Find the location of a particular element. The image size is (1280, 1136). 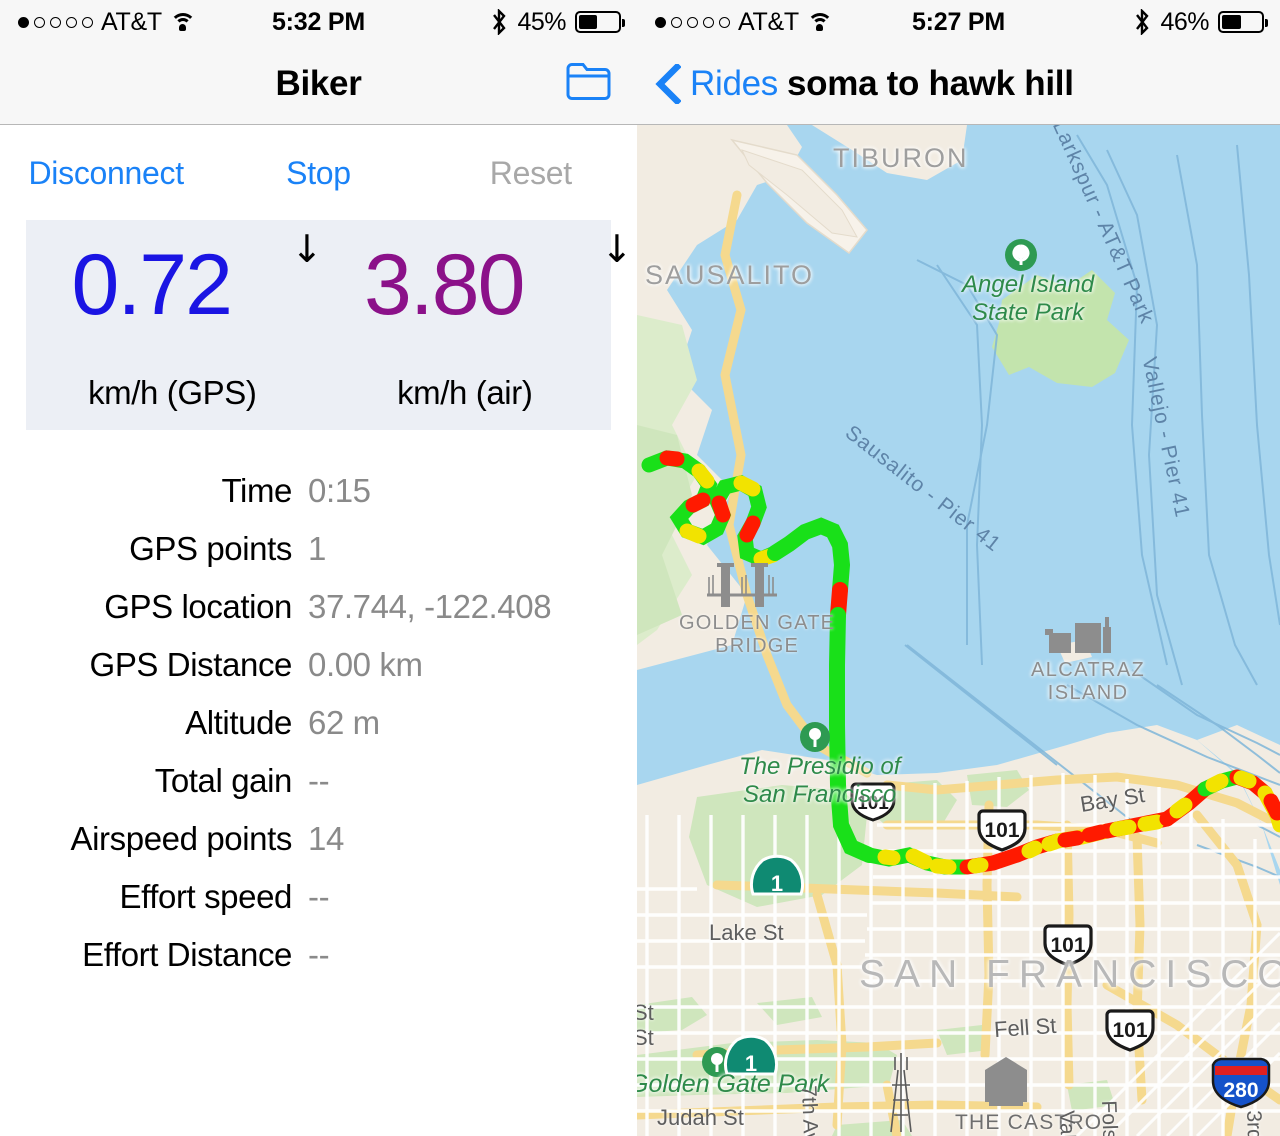

stat-row: GPS points 1 is located at coordinates (318, 559).